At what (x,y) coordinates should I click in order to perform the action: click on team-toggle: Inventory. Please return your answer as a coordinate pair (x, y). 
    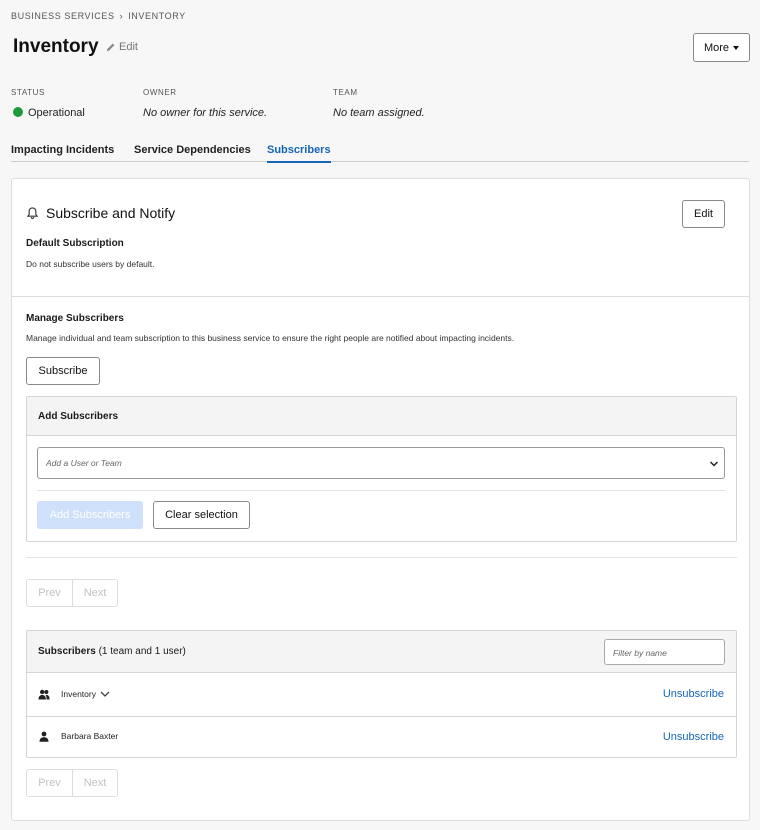
    Looking at the image, I should click on (85, 694).